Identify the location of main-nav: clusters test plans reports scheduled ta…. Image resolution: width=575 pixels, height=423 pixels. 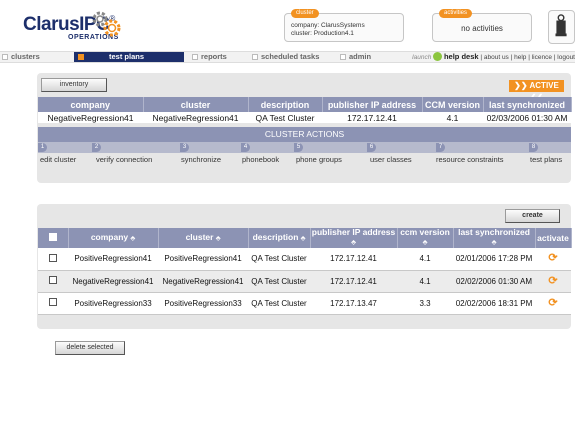
(287, 57).